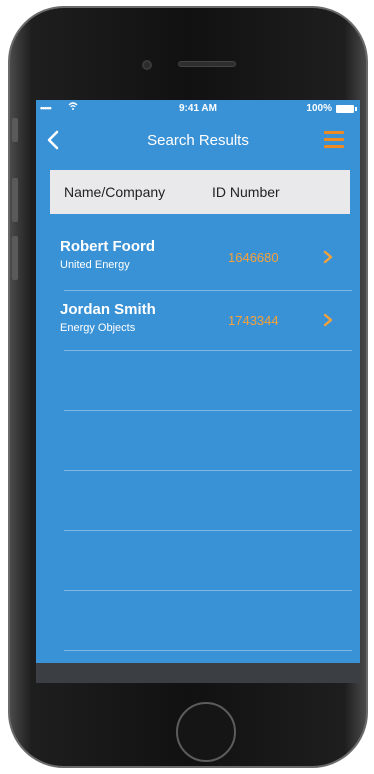 The image size is (374, 774). What do you see at coordinates (346, 109) in the screenshot?
I see `battery-icon` at bounding box center [346, 109].